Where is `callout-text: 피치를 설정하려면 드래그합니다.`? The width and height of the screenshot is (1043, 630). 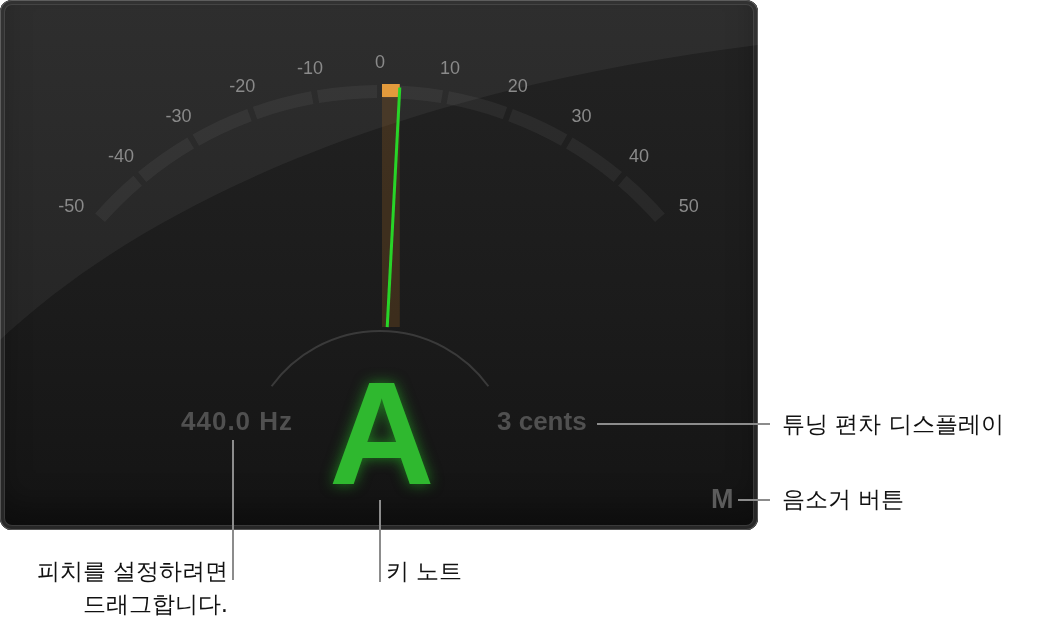 callout-text: 피치를 설정하려면 드래그합니다. is located at coordinates (131, 588).